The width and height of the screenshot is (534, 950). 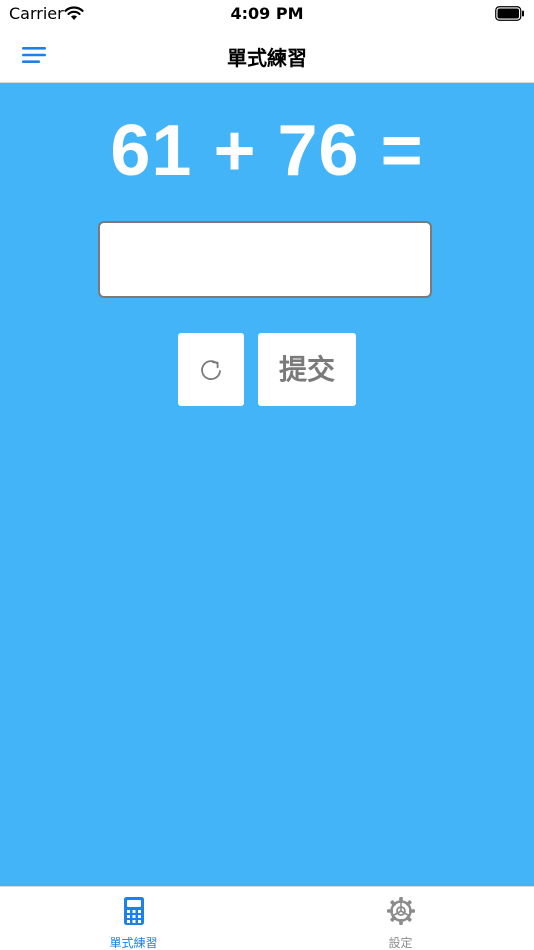 I want to click on tab-bar: 單式練習 設定, so click(x=267, y=918).